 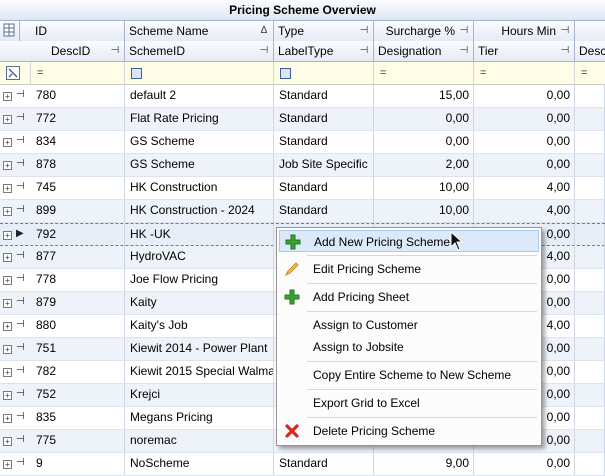 What do you see at coordinates (78, 188) in the screenshot?
I see `cell-id: 745` at bounding box center [78, 188].